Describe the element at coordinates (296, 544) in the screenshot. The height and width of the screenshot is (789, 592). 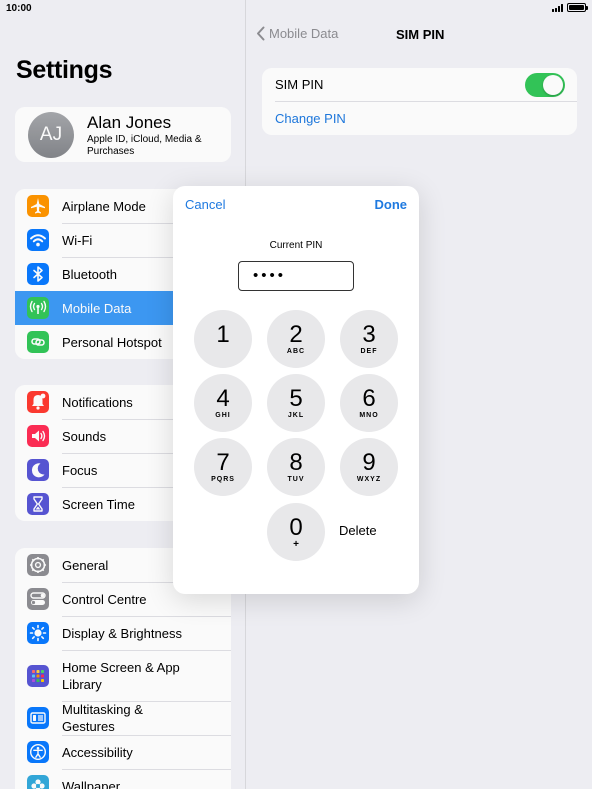
I see `key-letters: +` at that location.